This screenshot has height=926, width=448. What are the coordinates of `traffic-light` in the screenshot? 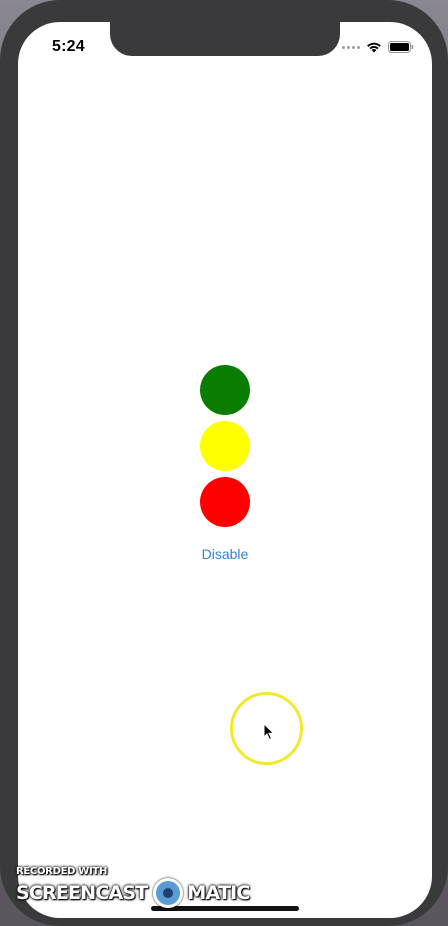 It's located at (225, 446).